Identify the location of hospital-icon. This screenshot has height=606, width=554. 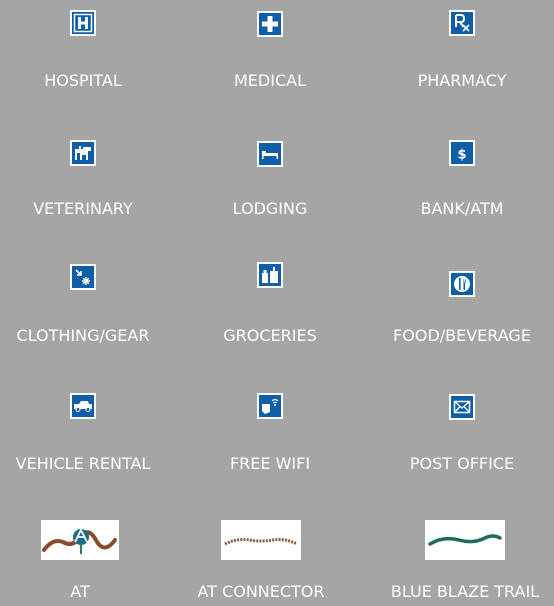
(83, 23).